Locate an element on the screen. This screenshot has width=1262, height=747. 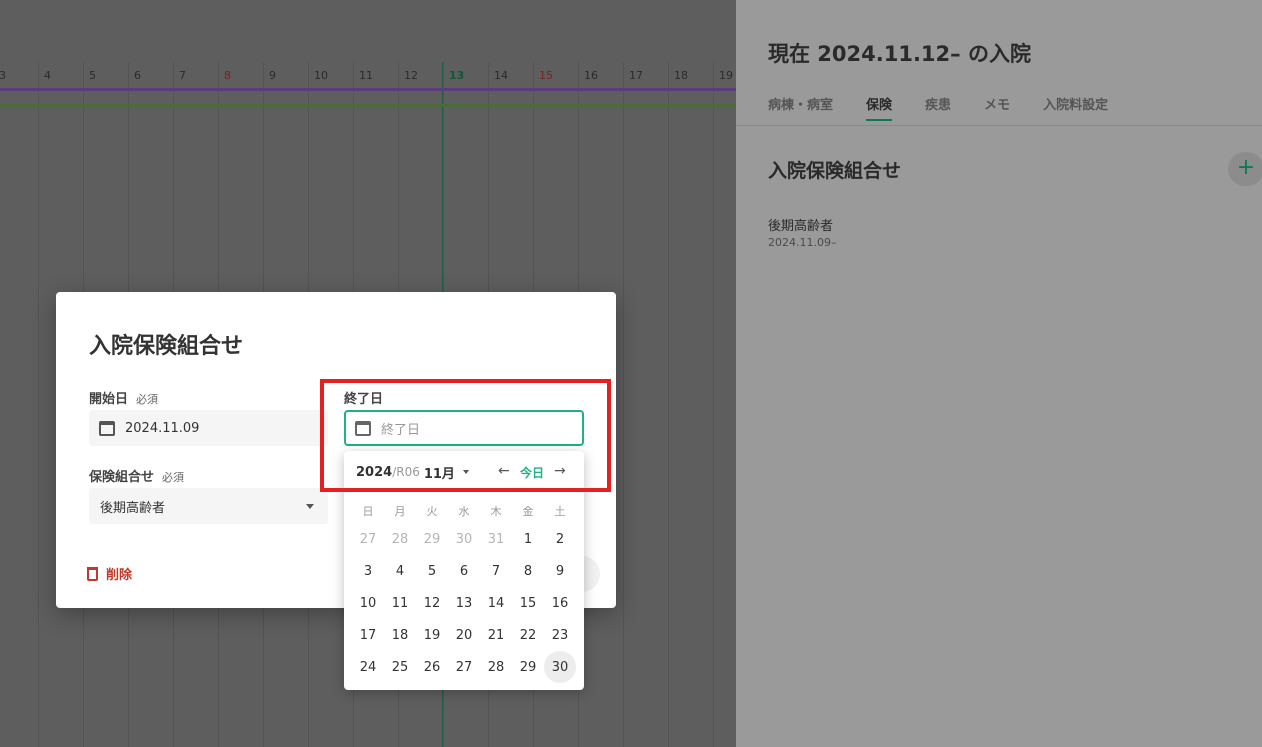
day-header: 11 is located at coordinates (375, 75).